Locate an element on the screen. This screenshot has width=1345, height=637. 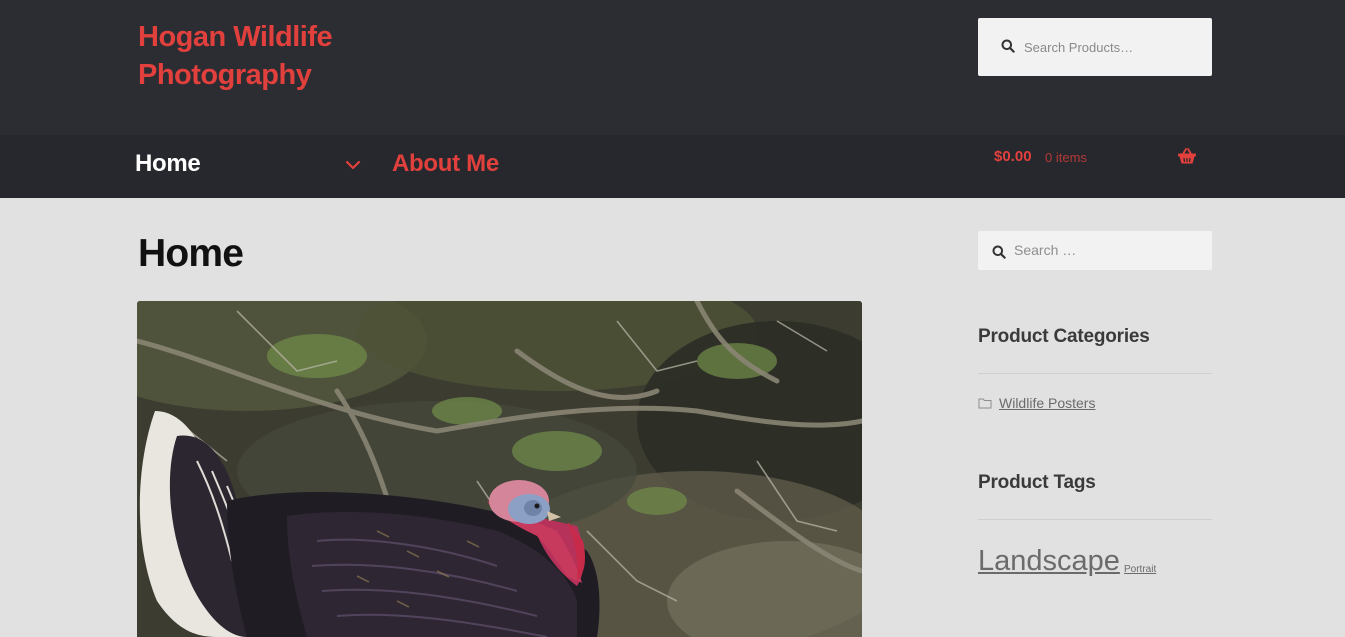
site-search-input is located at coordinates (1106, 250).